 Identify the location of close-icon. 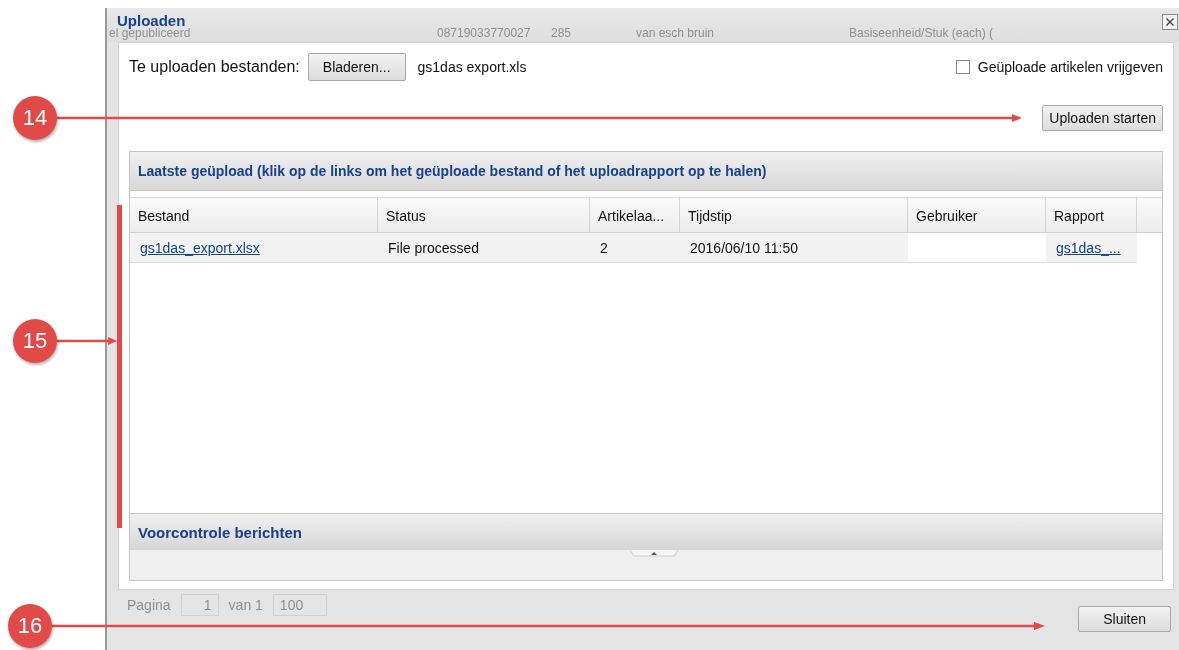
(1170, 22).